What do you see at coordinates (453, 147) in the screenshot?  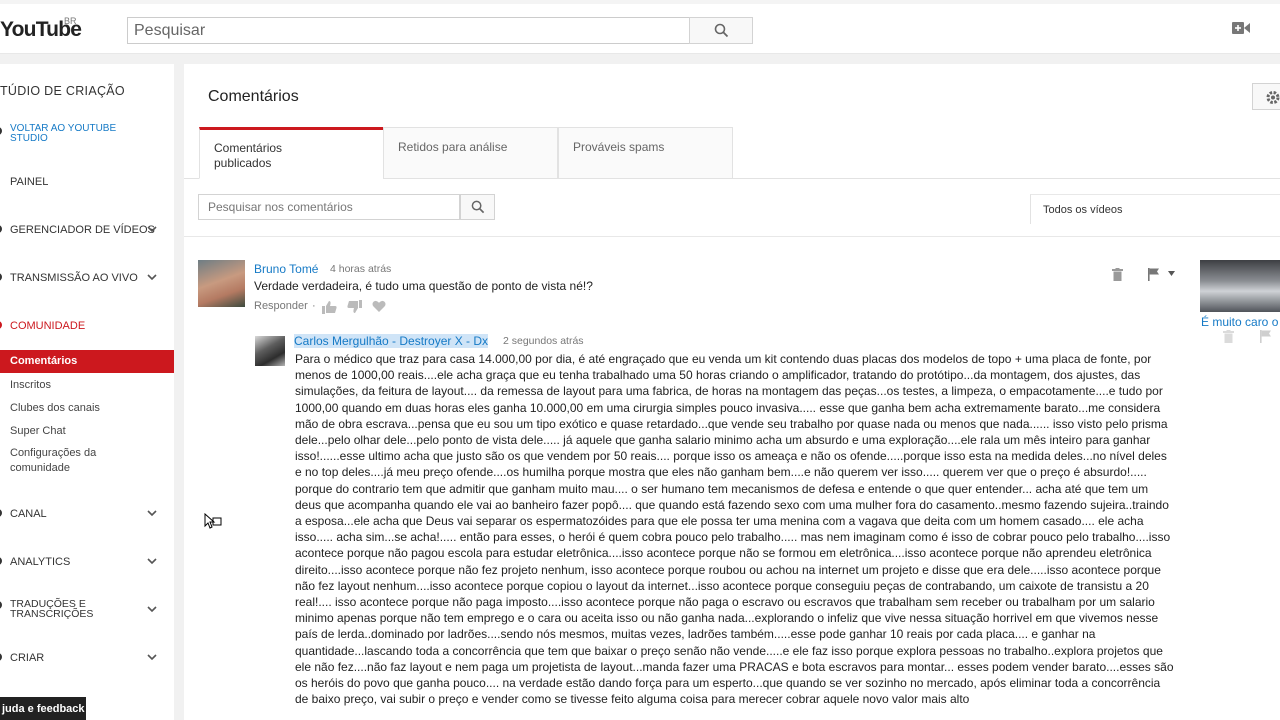 I see `tab-label: Retidos para análise` at bounding box center [453, 147].